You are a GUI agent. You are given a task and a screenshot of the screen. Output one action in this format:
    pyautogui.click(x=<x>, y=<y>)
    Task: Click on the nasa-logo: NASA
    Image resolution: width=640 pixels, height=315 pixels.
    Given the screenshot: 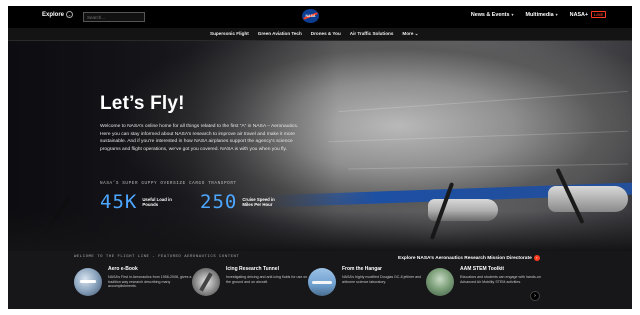 What is the action you would take?
    pyautogui.click(x=310, y=16)
    